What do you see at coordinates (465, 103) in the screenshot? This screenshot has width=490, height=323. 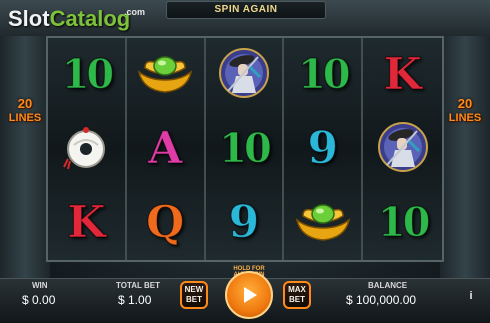 I see `lines-count-right: 20` at bounding box center [465, 103].